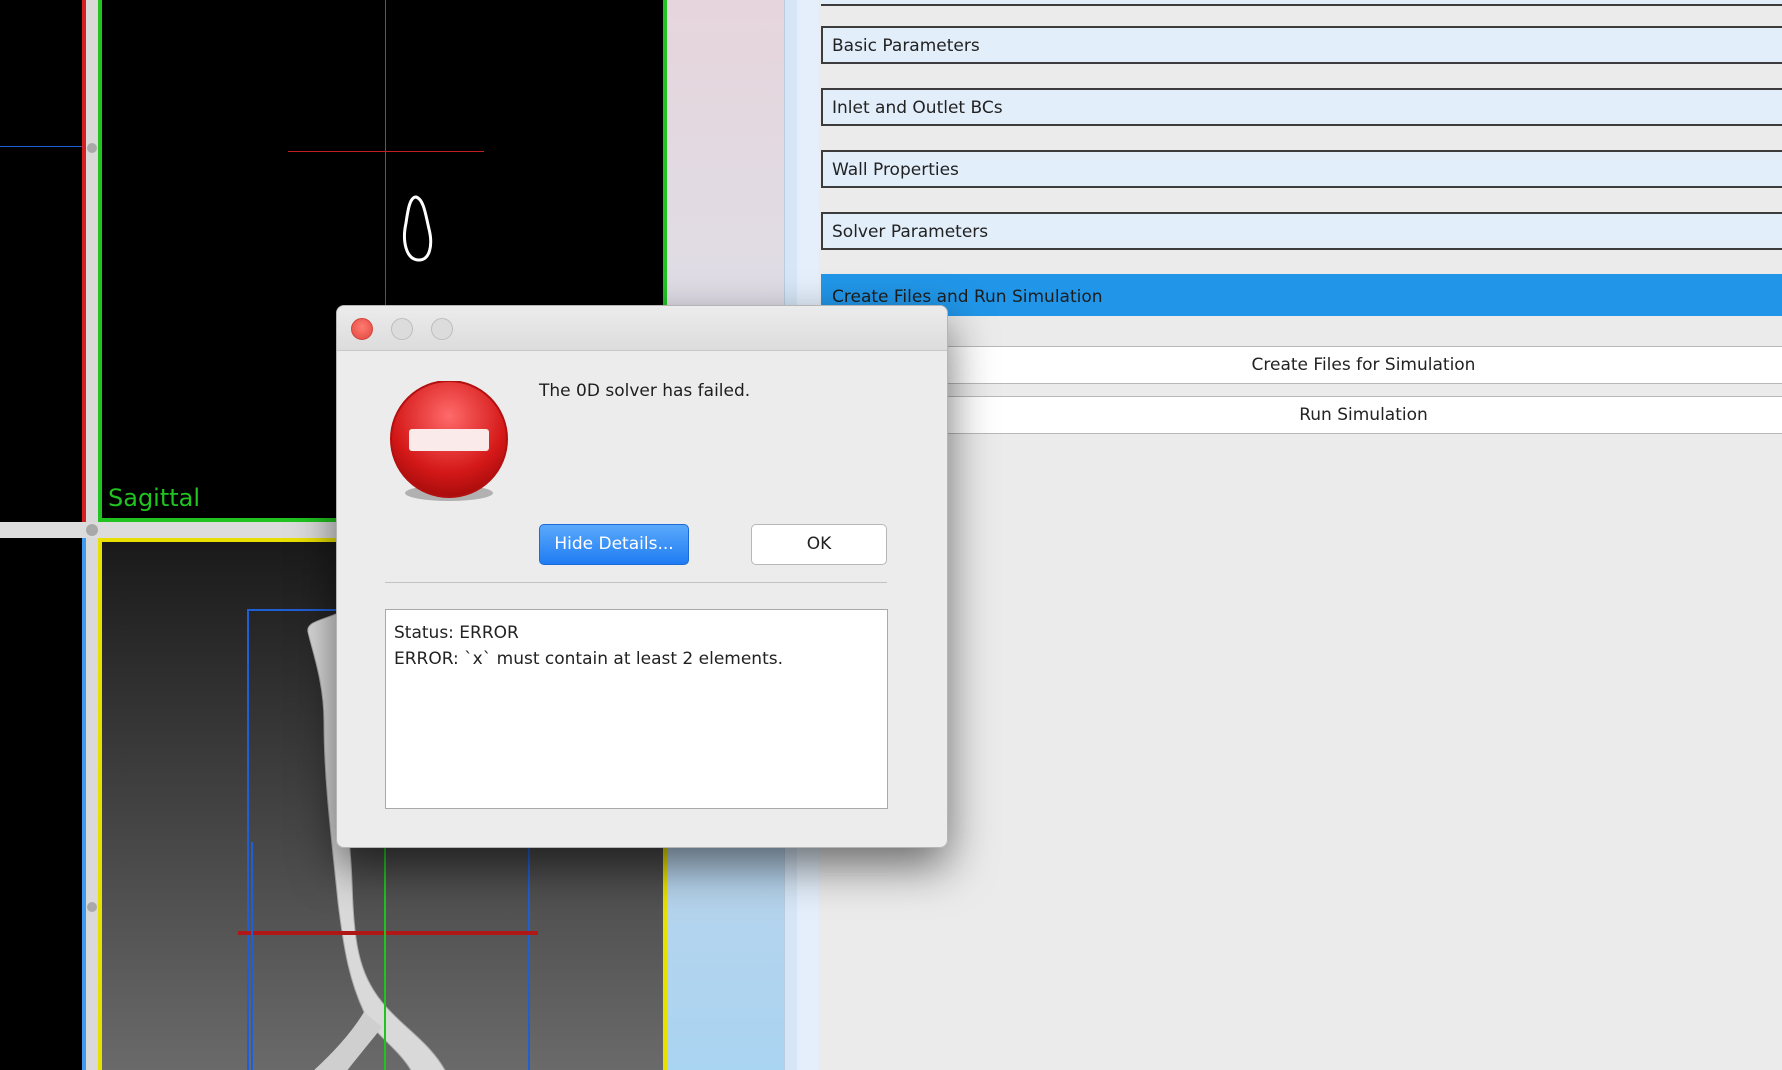 The image size is (1782, 1070). Describe the element at coordinates (1301, 169) in the screenshot. I see `section-wall-properties: Wall Properties` at that location.